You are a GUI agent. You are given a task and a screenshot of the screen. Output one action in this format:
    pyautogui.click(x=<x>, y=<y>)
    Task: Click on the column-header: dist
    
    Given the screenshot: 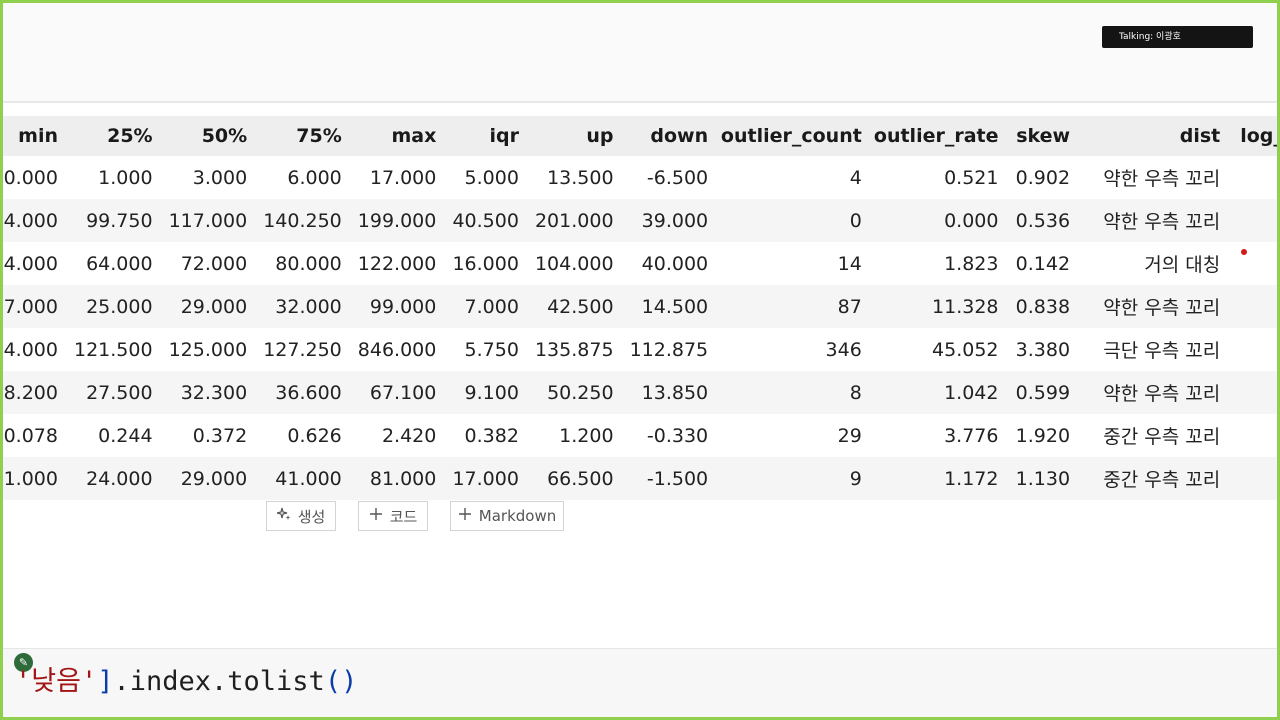 What is the action you would take?
    pyautogui.click(x=1200, y=136)
    